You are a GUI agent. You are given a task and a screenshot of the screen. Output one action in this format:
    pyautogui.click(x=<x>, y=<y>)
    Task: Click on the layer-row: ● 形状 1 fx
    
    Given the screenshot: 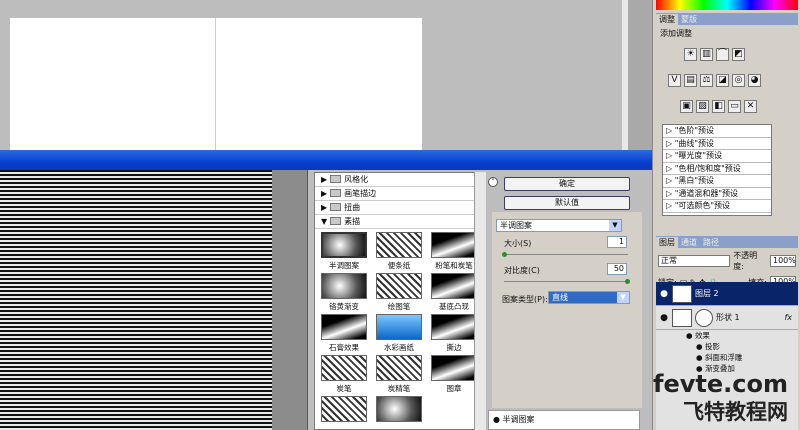 What is the action you would take?
    pyautogui.click(x=727, y=318)
    